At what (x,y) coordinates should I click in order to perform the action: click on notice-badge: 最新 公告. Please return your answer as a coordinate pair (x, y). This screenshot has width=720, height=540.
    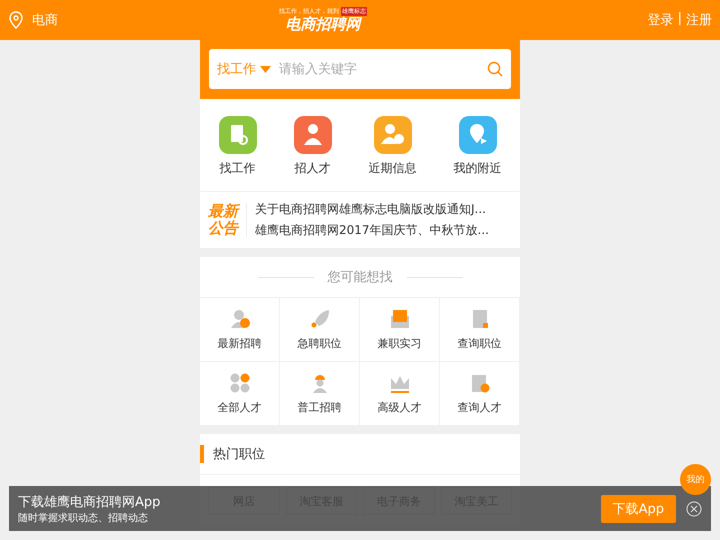
    Looking at the image, I should click on (227, 220).